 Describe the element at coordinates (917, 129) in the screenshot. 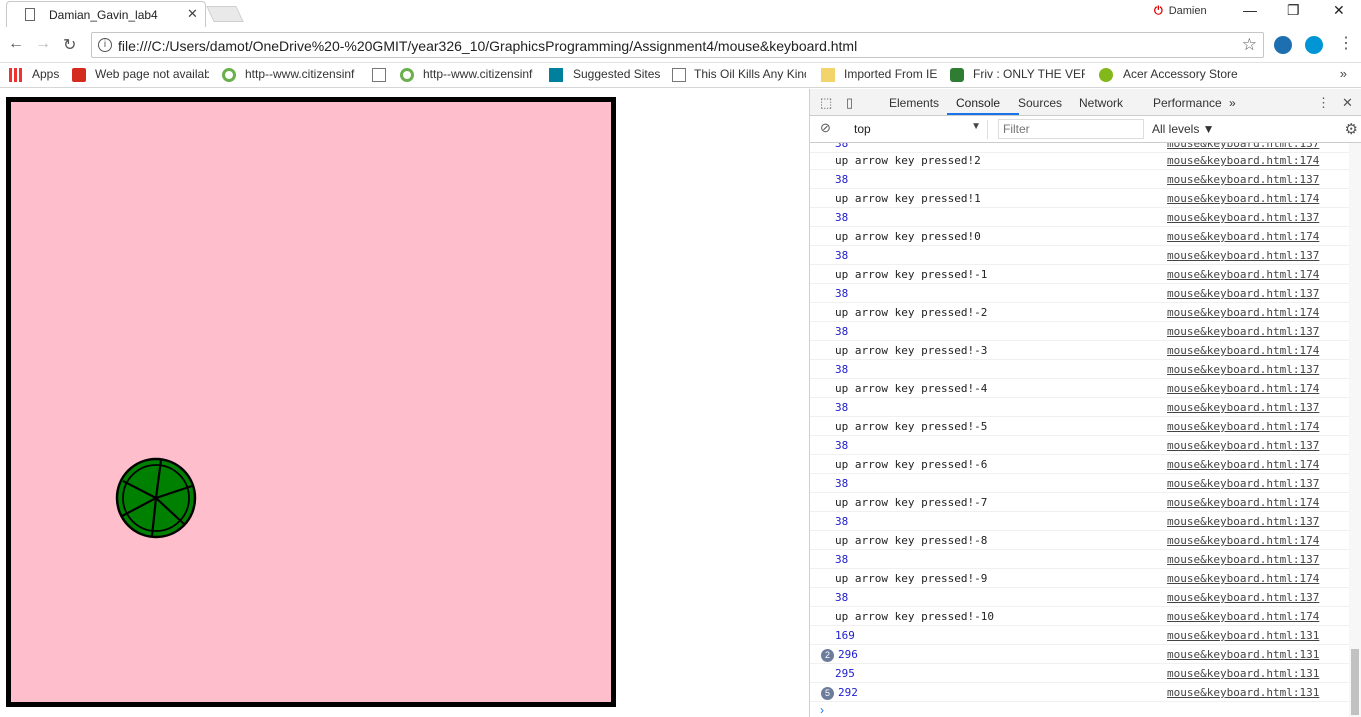

I see `context-selector: top ▼` at that location.